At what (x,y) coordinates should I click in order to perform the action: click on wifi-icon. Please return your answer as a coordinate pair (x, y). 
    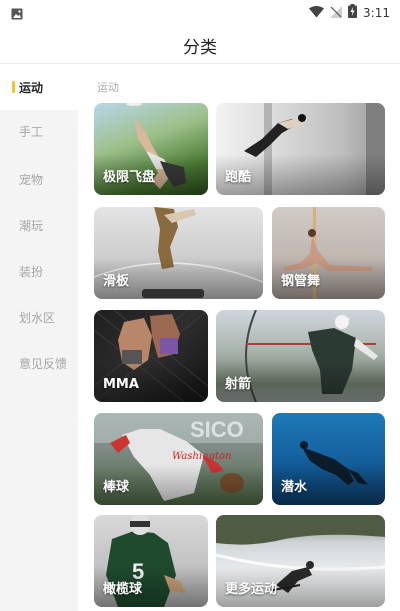
    Looking at the image, I should click on (317, 12).